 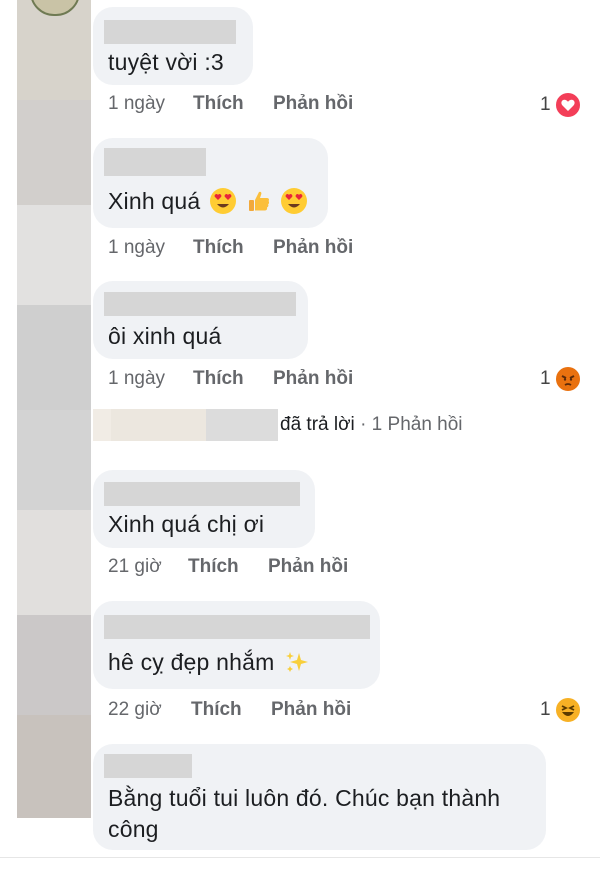 What do you see at coordinates (317, 424) in the screenshot?
I see `replied-text: đã trả lời` at bounding box center [317, 424].